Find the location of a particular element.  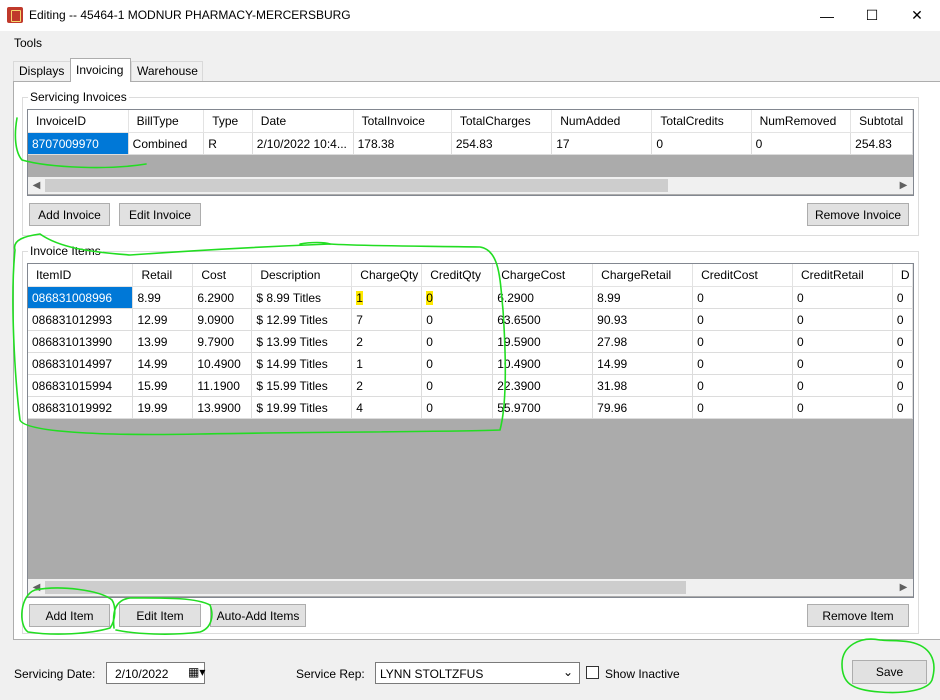

invoices-column-header: TotalCredits is located at coordinates (701, 121).